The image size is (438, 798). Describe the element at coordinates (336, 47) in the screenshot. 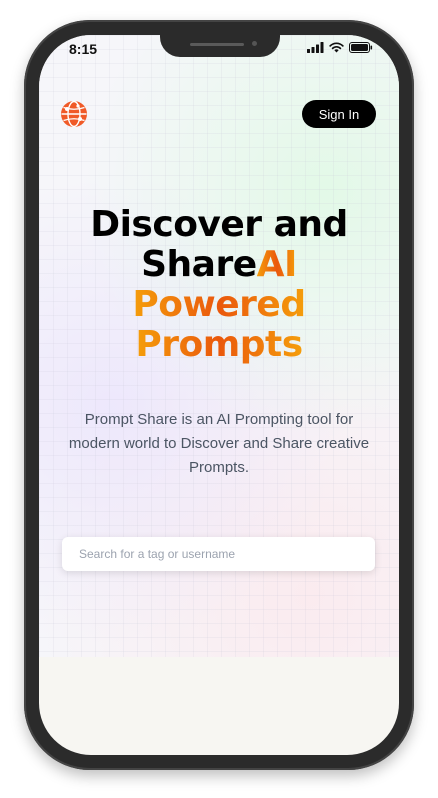

I see `wifi-icon` at that location.